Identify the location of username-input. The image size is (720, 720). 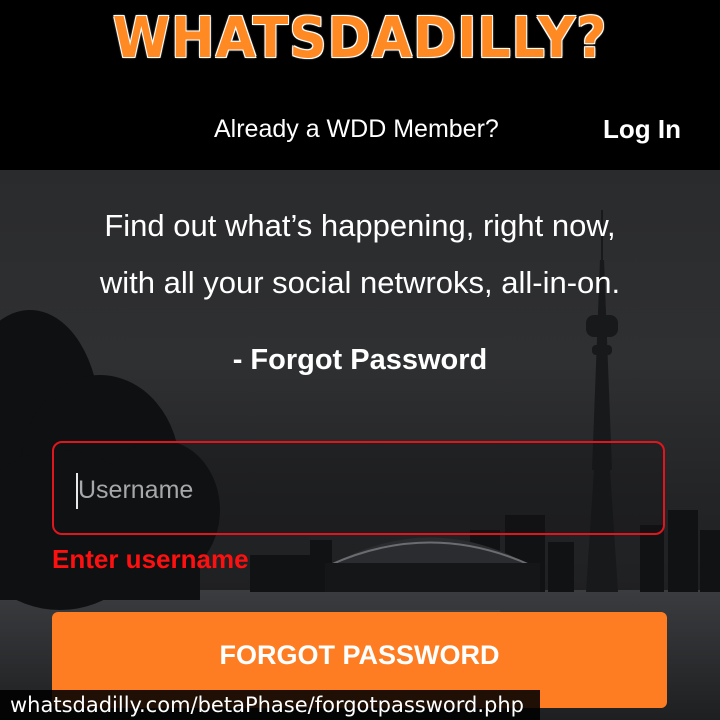
(358, 490).